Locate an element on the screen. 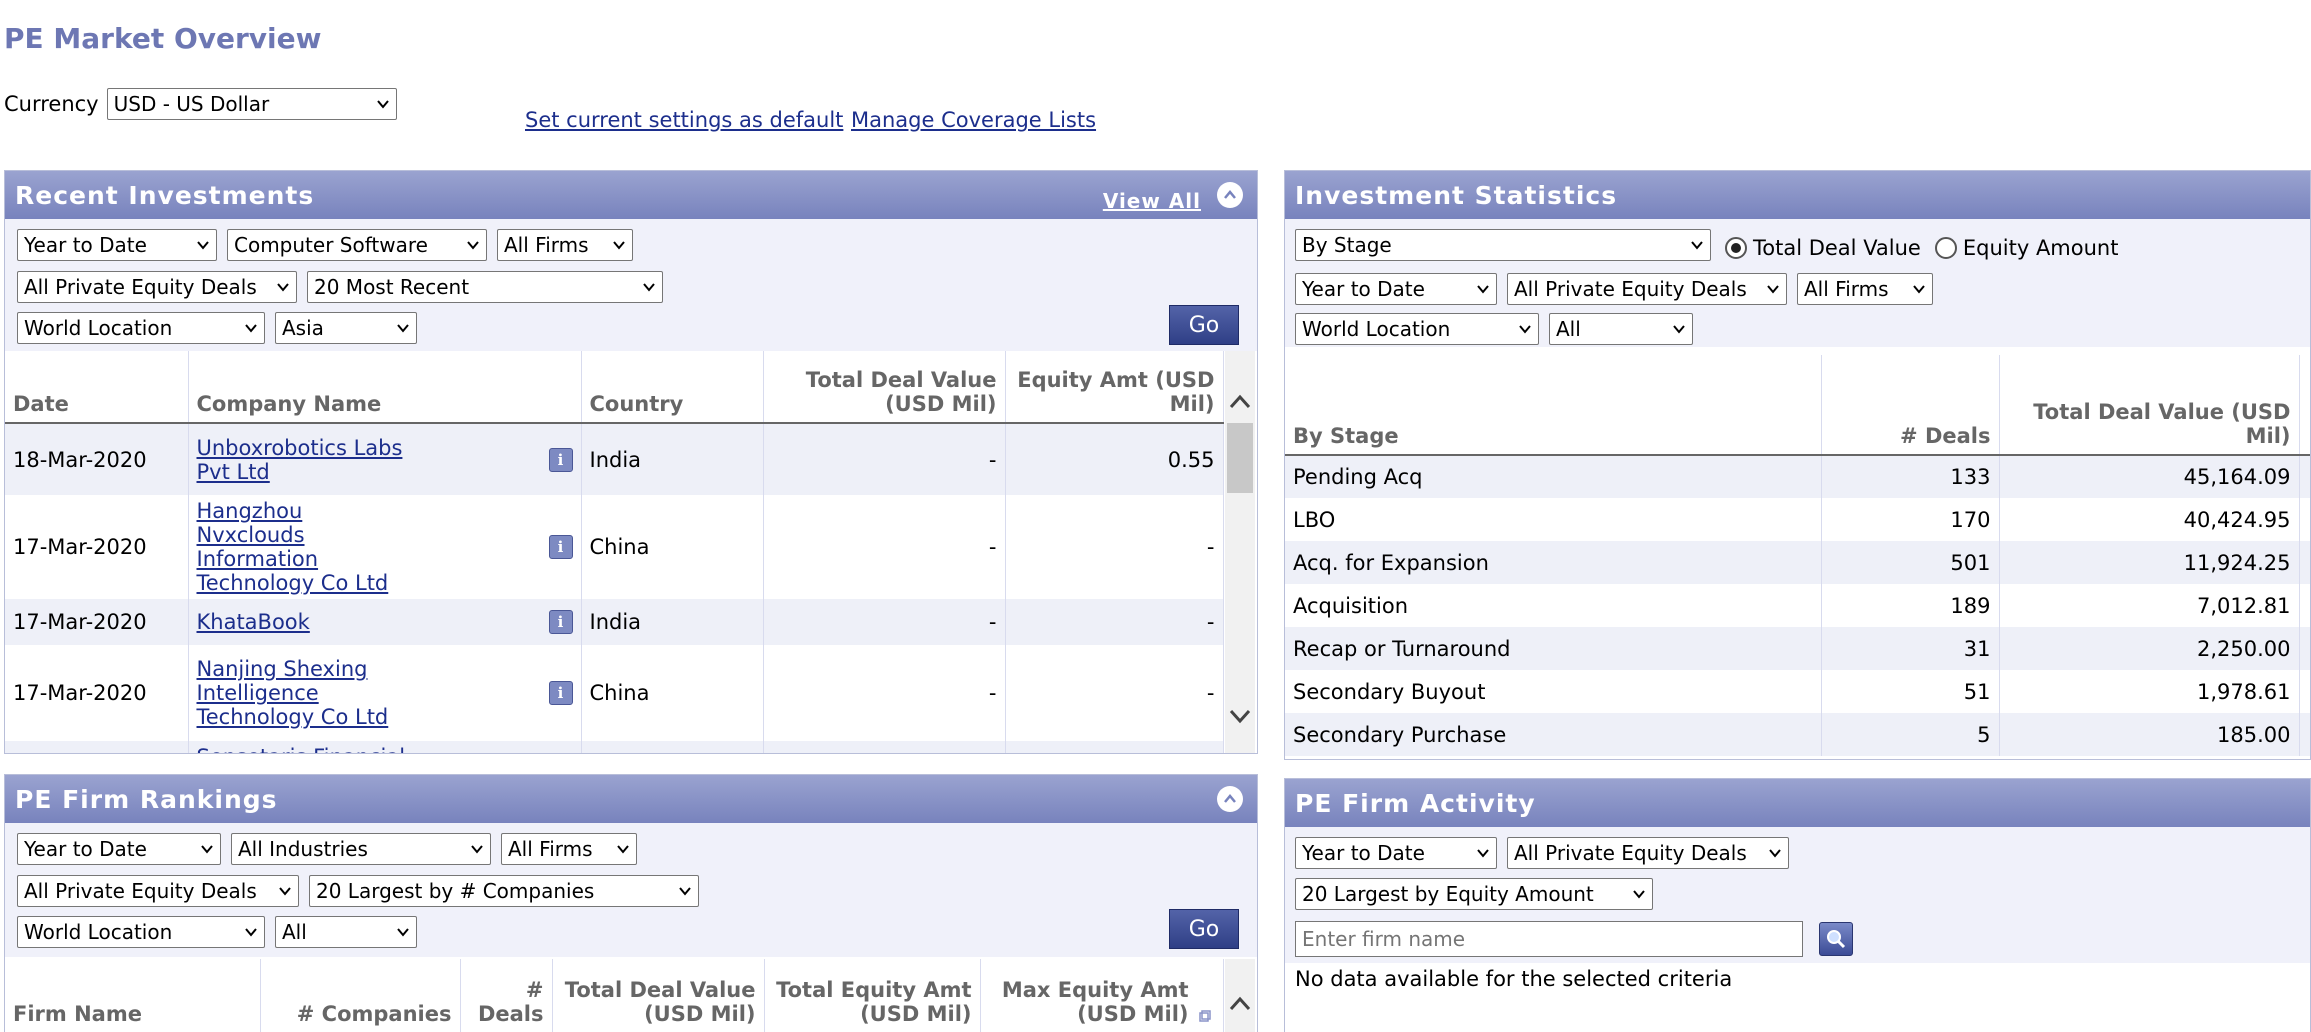 The height and width of the screenshot is (1032, 2311). panel-title: Investment Statistics is located at coordinates (1456, 195).